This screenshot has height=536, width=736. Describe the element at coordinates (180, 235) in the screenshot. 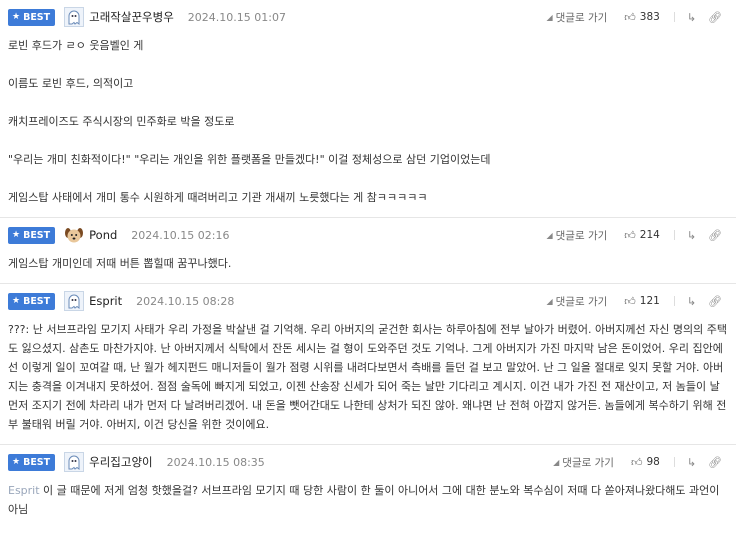

I see `comment-date: 2024.10.15 02:16` at that location.